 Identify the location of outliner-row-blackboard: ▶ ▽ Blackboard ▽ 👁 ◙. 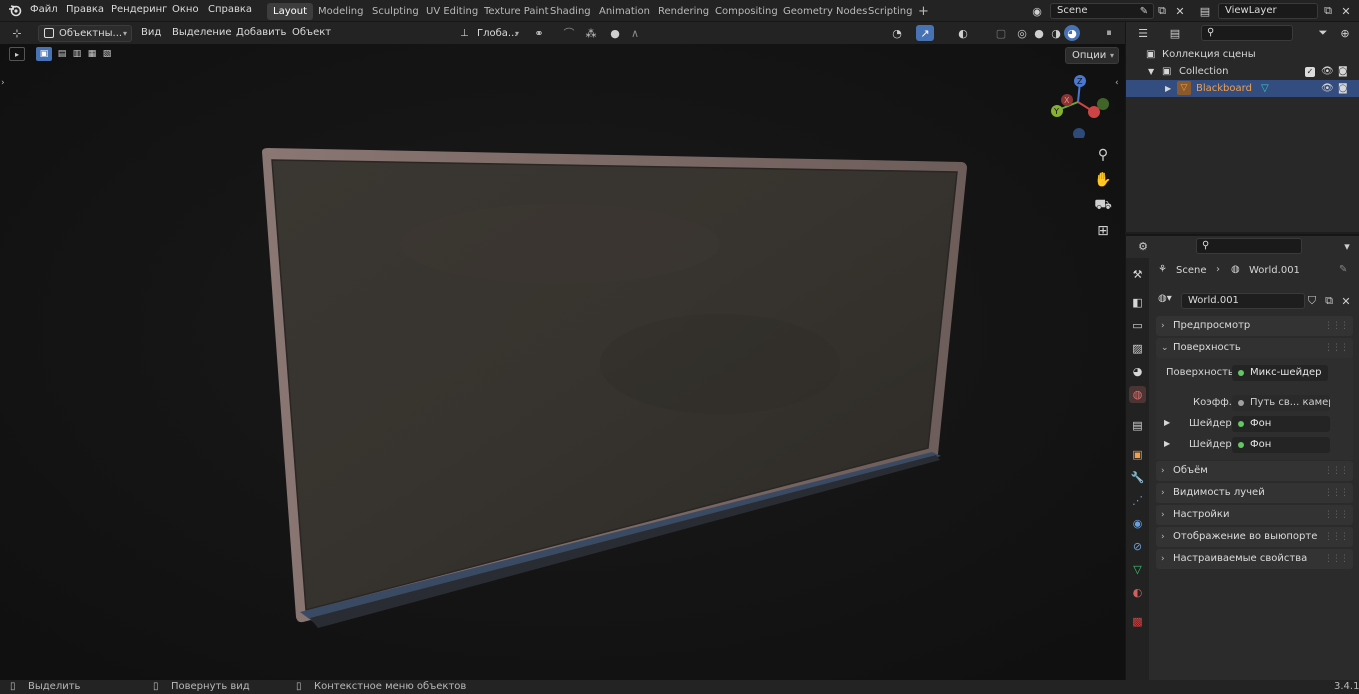
(1242, 88).